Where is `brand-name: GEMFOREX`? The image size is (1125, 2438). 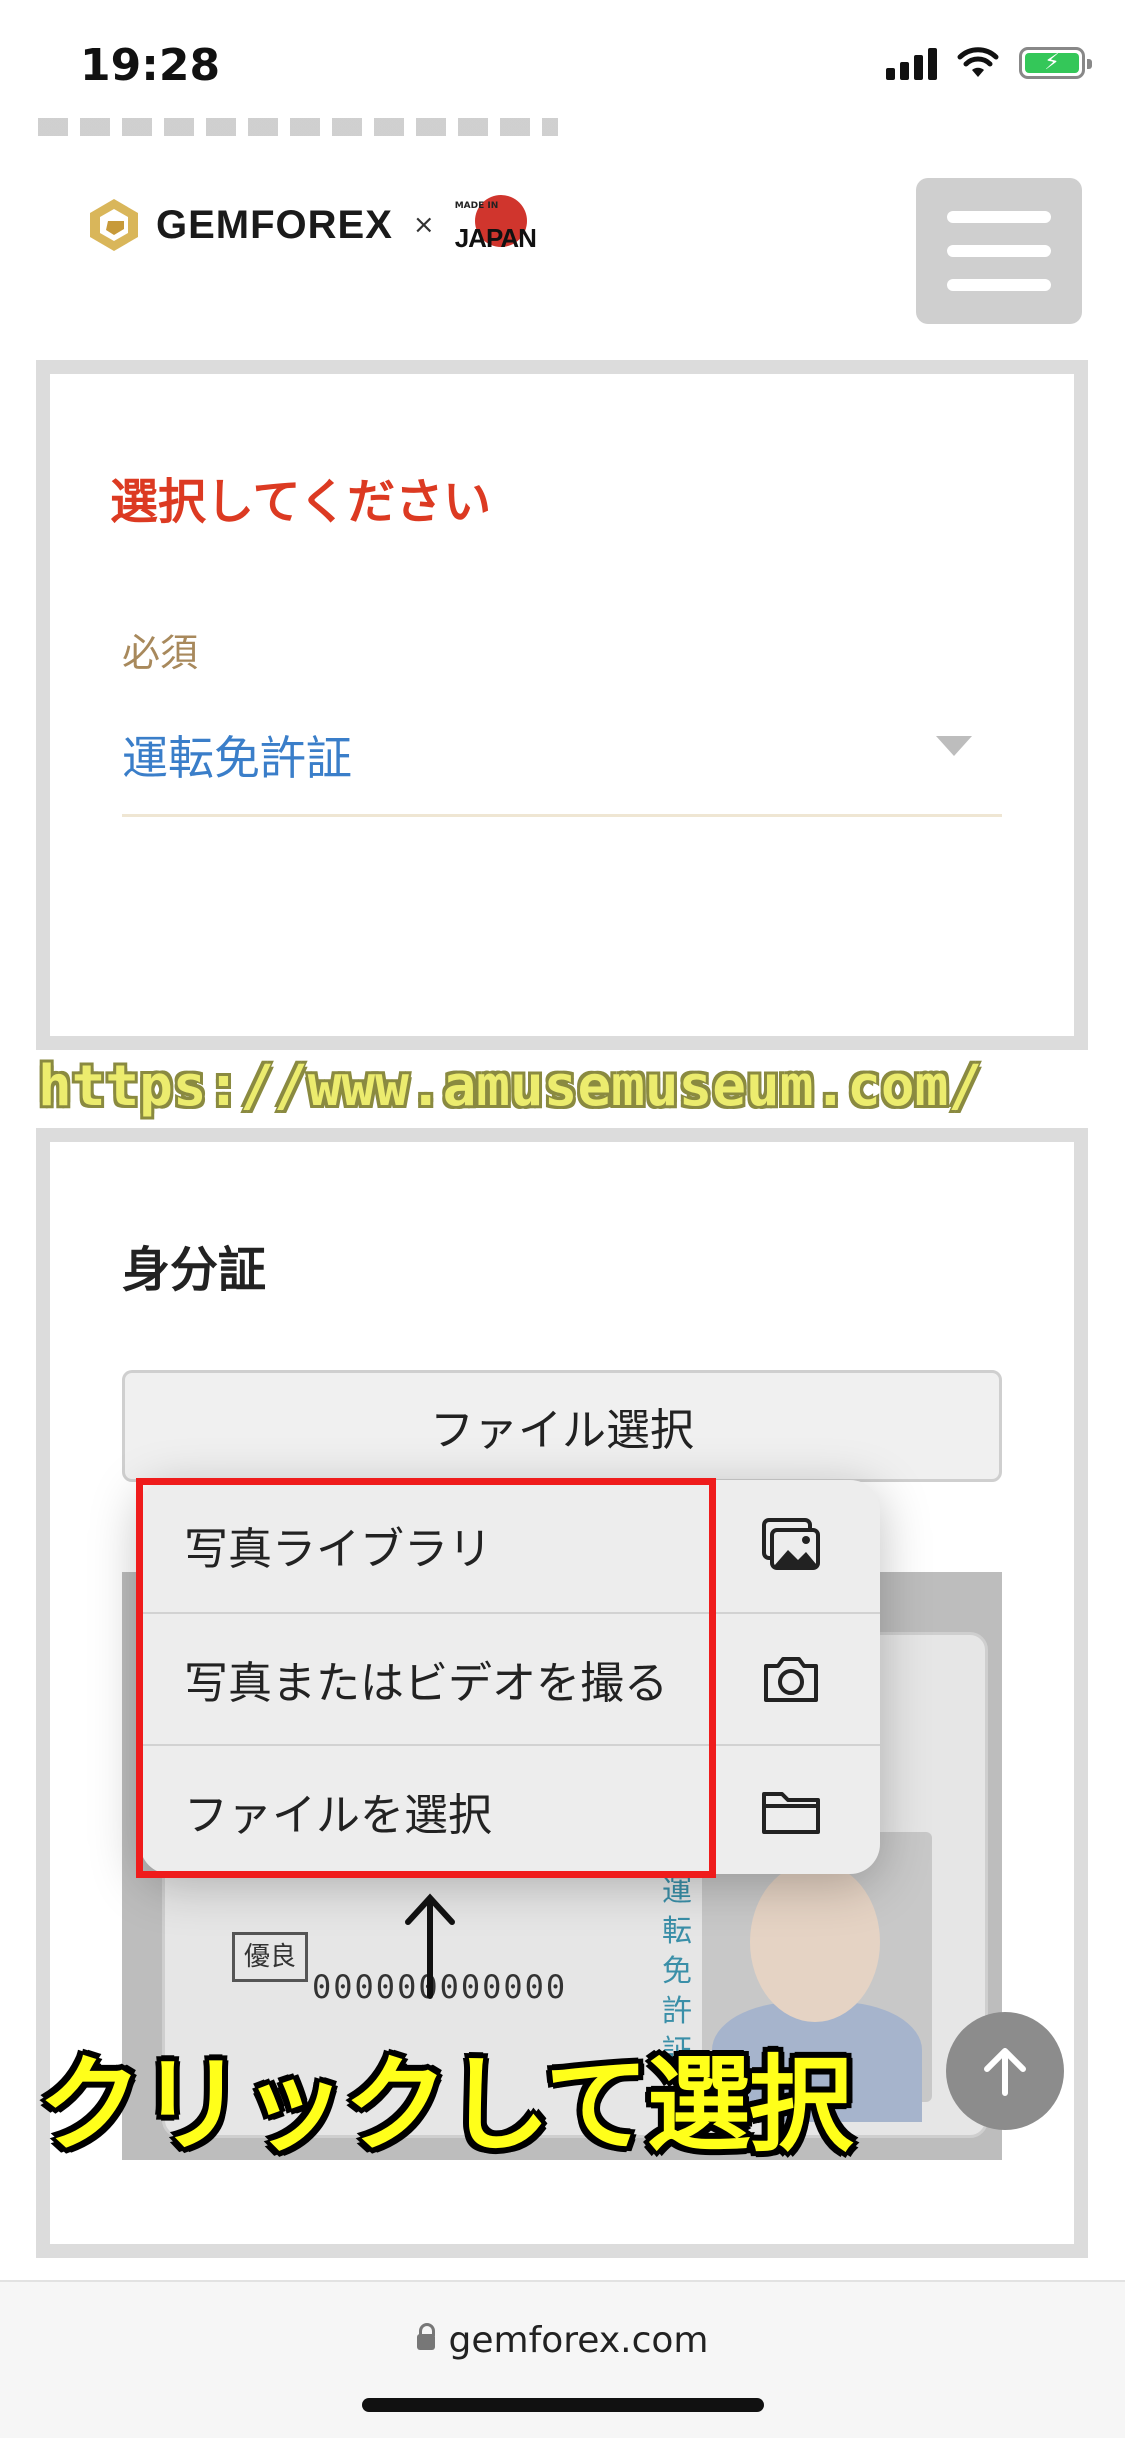 brand-name: GEMFOREX is located at coordinates (274, 224).